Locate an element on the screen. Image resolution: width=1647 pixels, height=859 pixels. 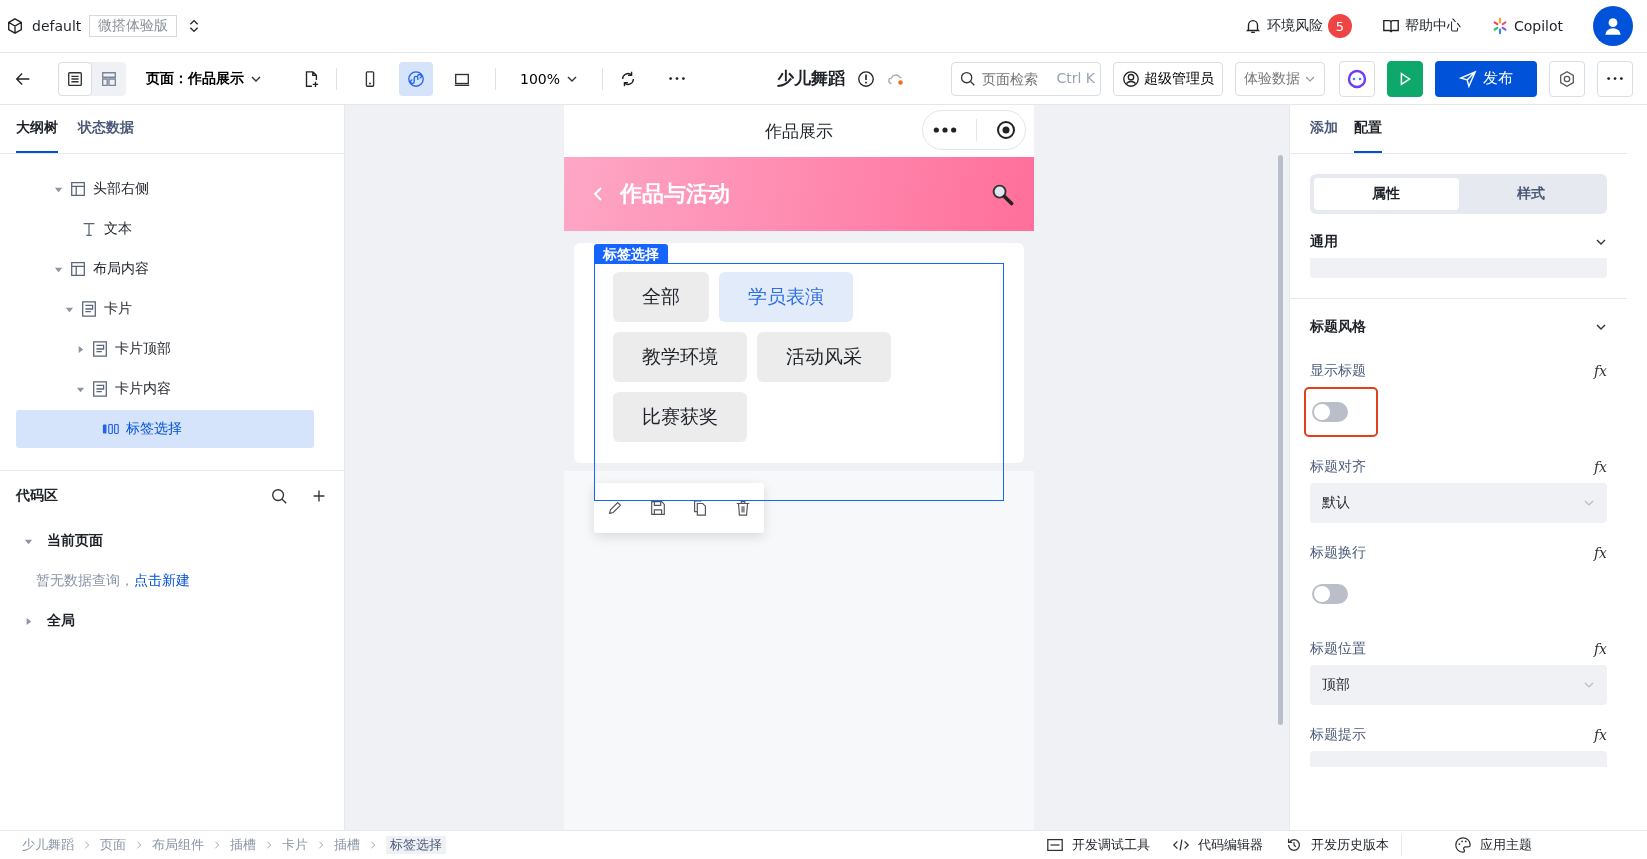
document-icon is located at coordinates (75, 78).